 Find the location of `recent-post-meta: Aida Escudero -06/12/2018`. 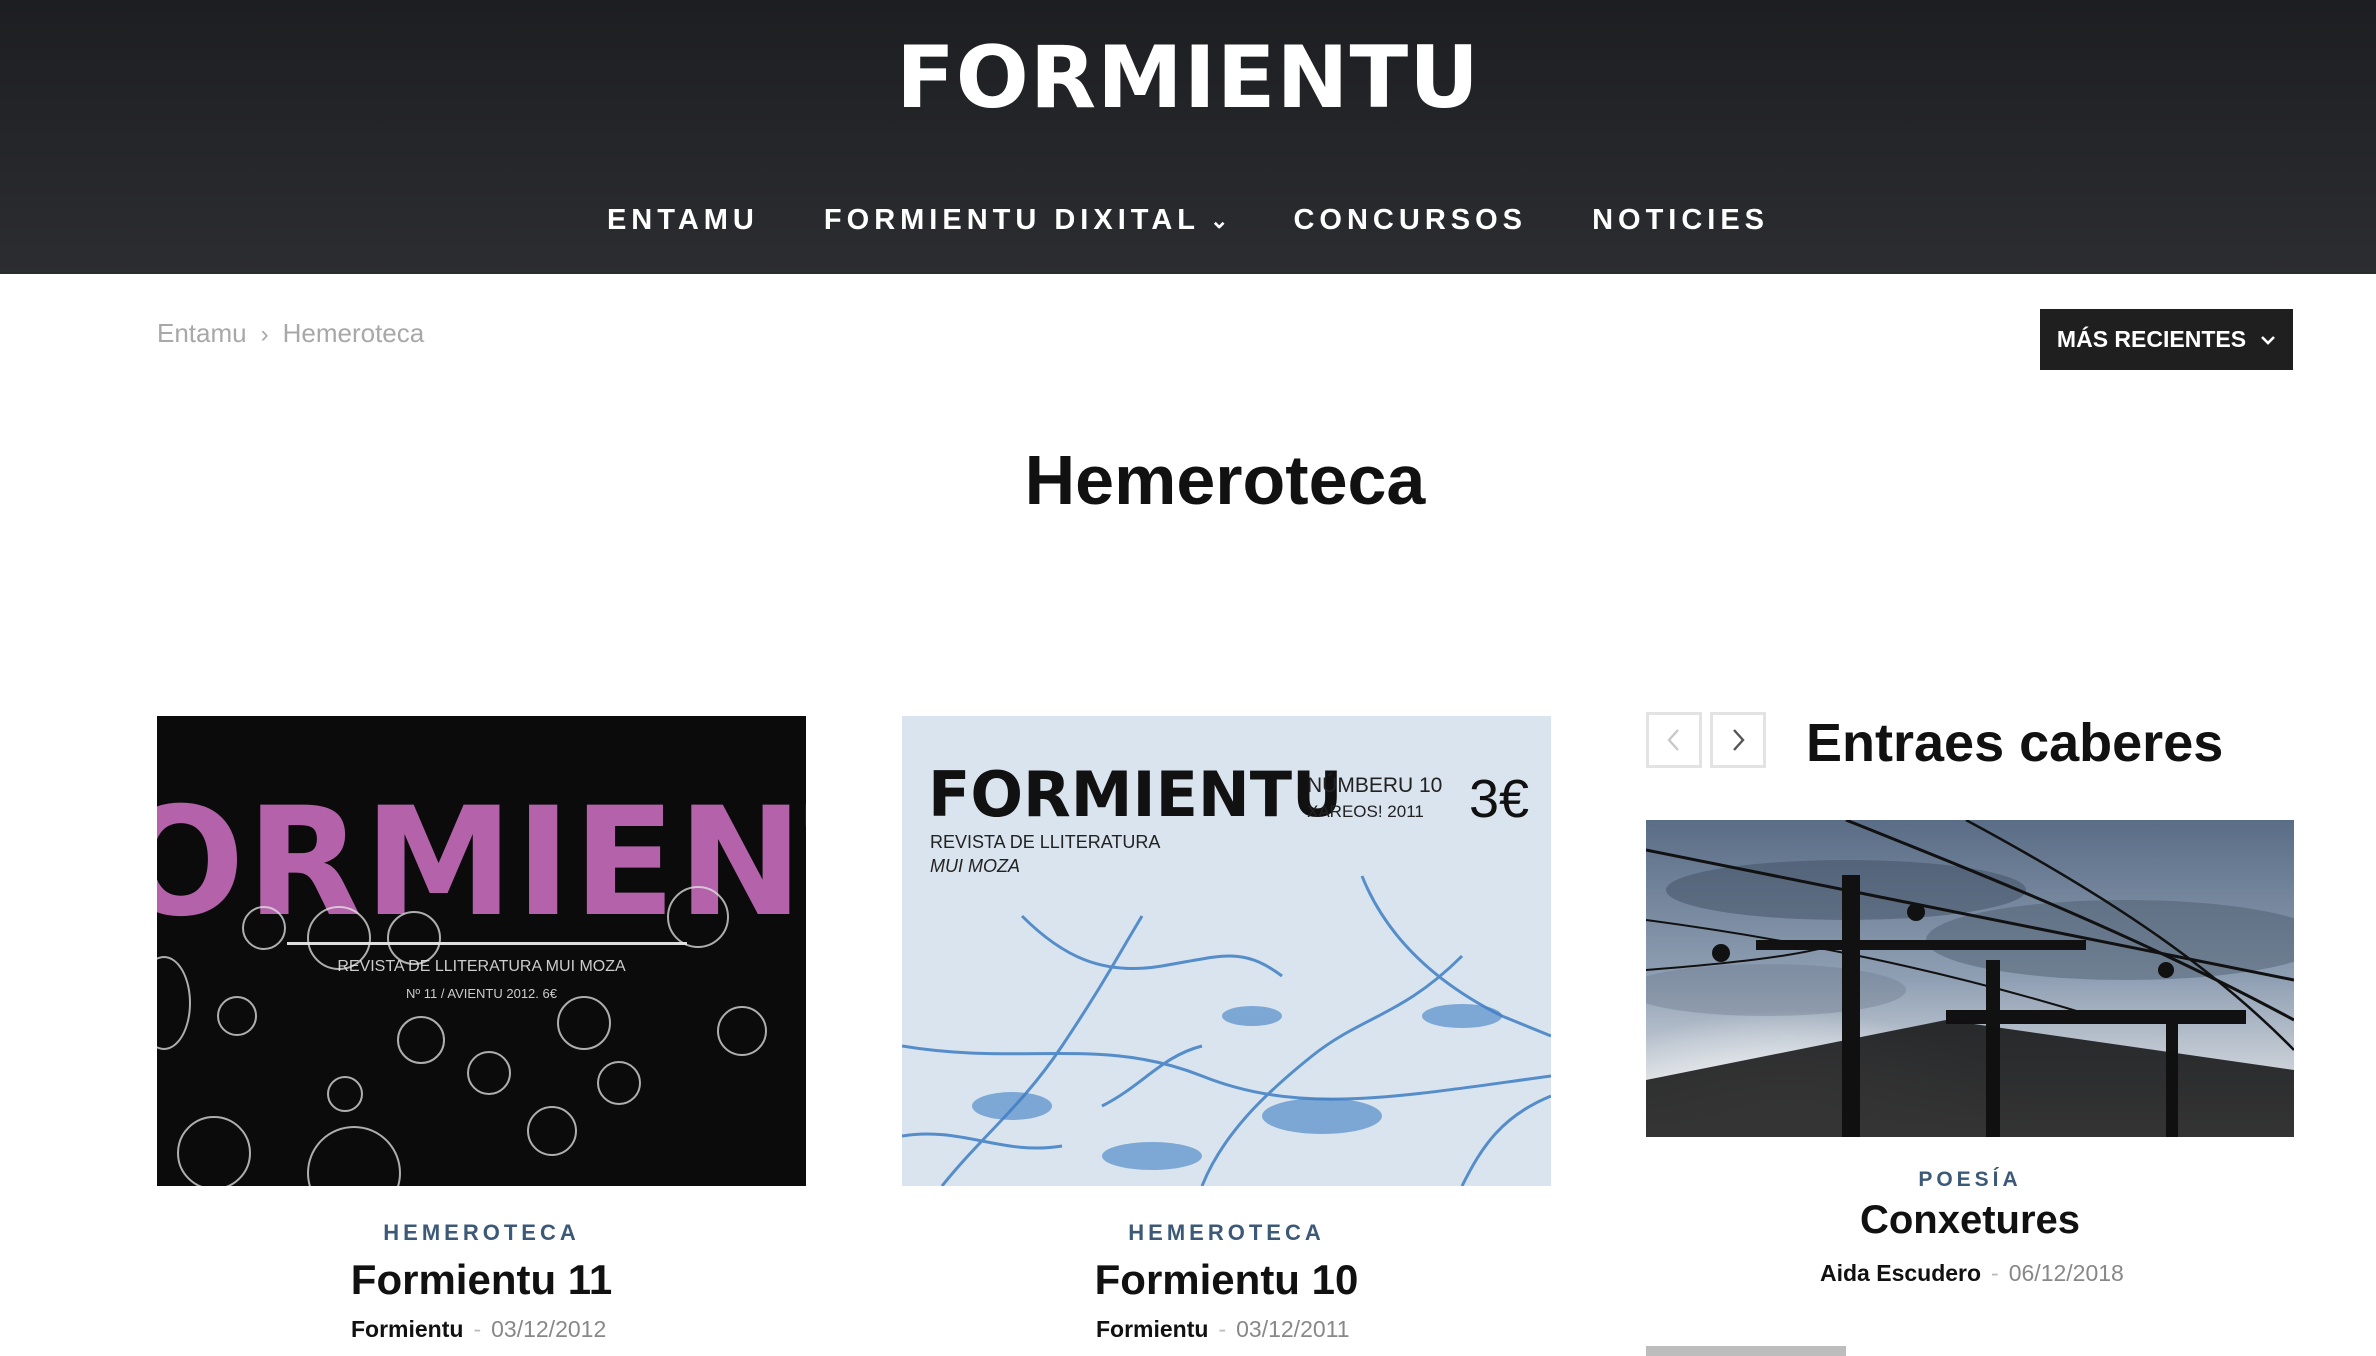

recent-post-meta: Aida Escudero -06/12/2018 is located at coordinates (1972, 1273).